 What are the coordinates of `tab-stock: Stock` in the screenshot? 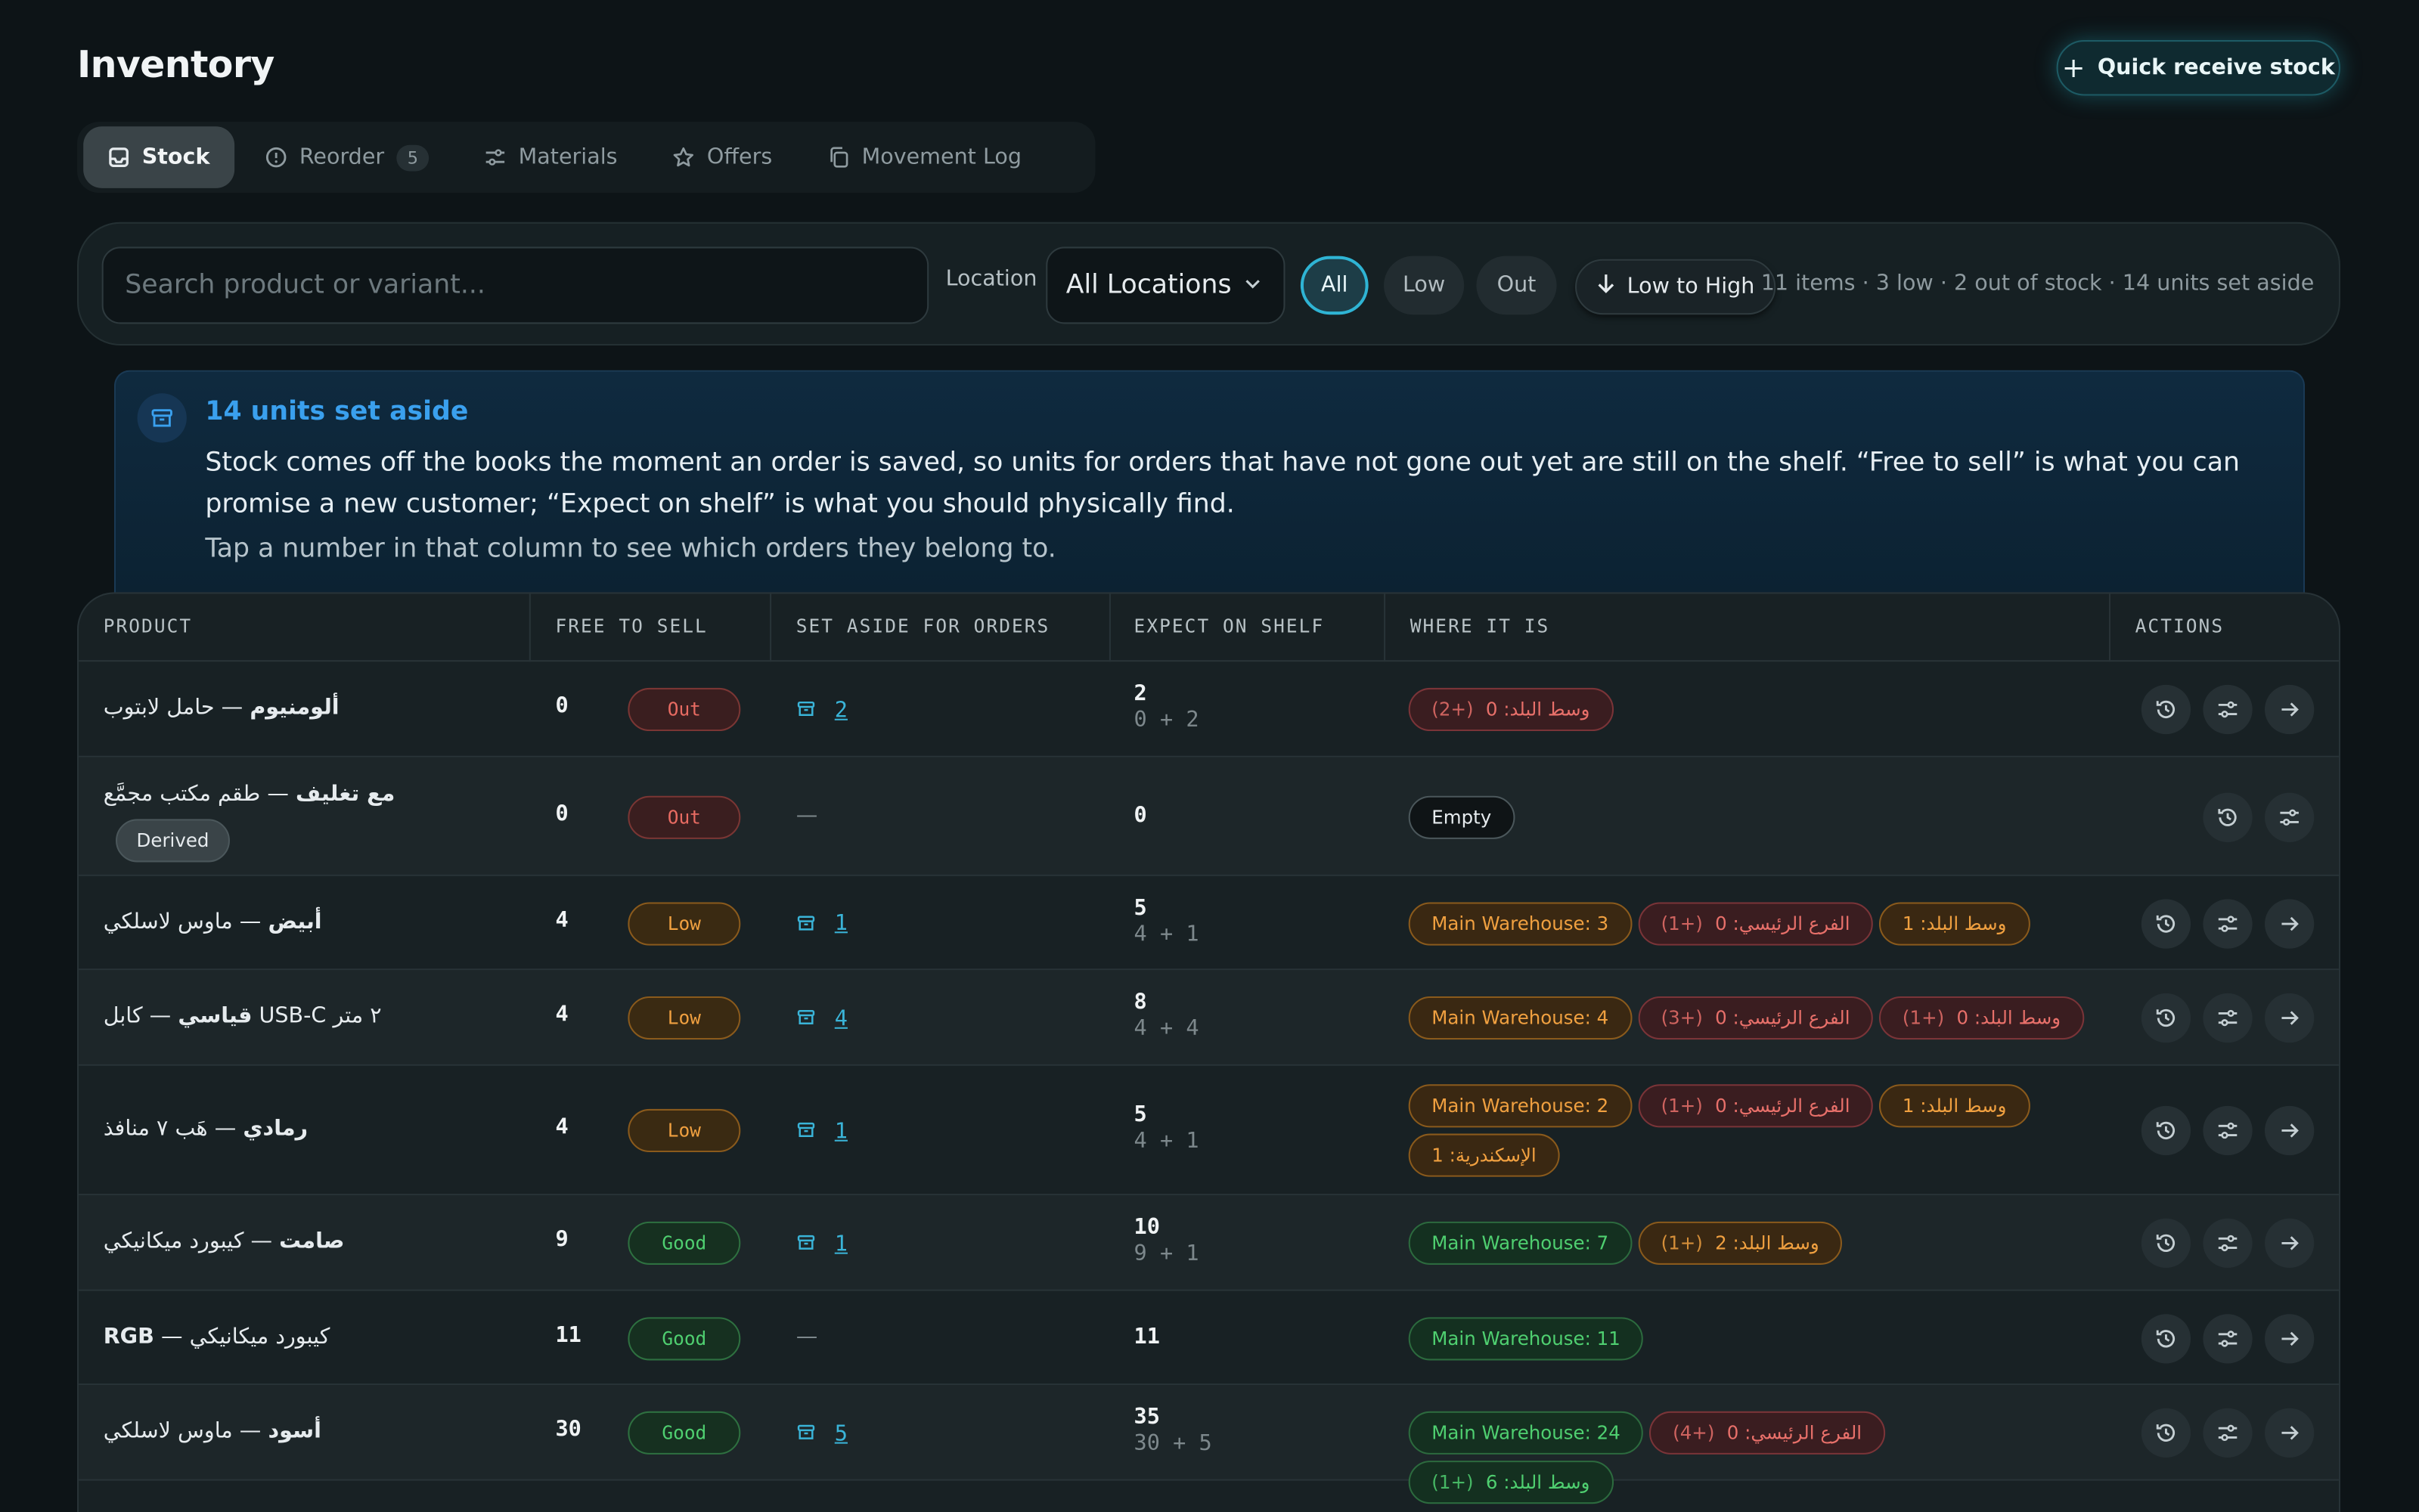 It's located at (159, 157).